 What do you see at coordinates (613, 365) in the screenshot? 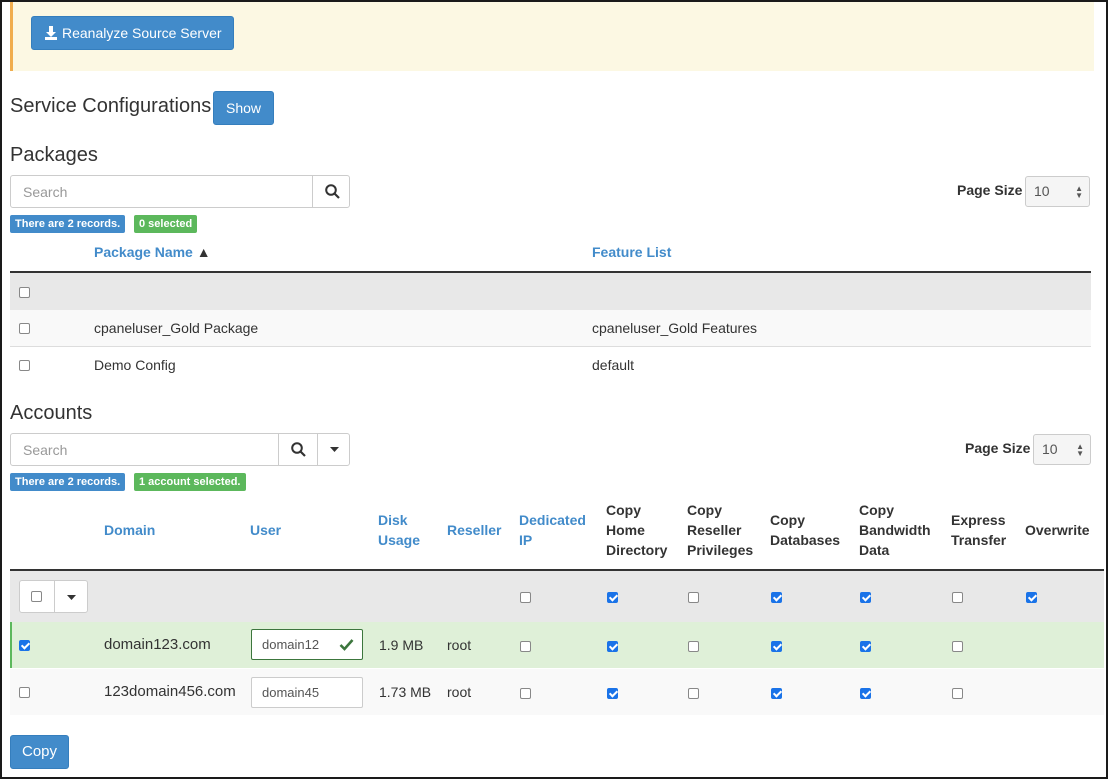
I see `feature-list-cell: default` at bounding box center [613, 365].